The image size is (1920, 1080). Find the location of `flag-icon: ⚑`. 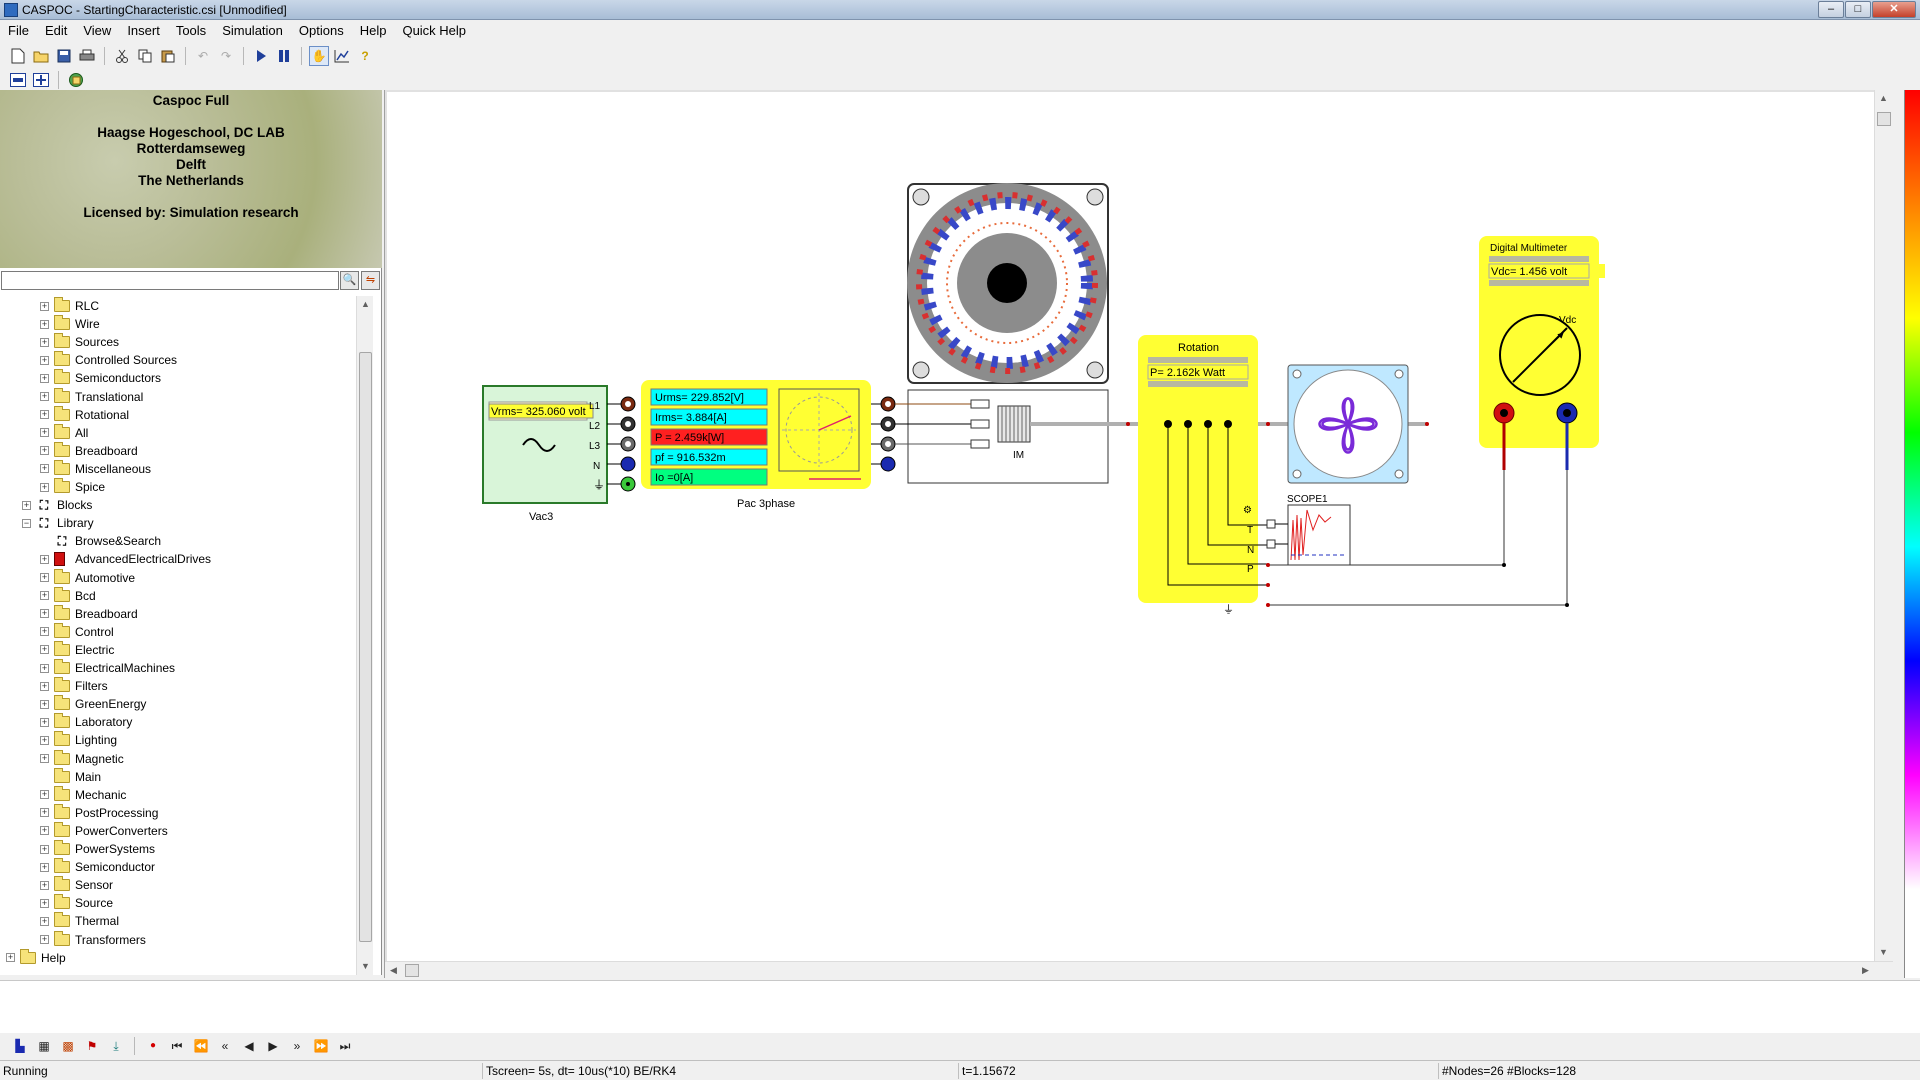

flag-icon: ⚑ is located at coordinates (92, 1046).